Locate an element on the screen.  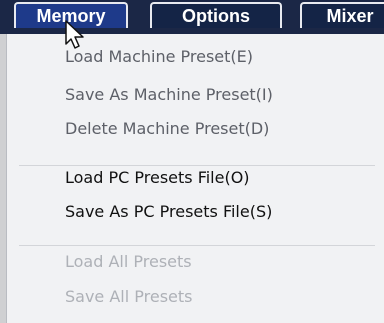
mouse-pointer-icon is located at coordinates (74, 34).